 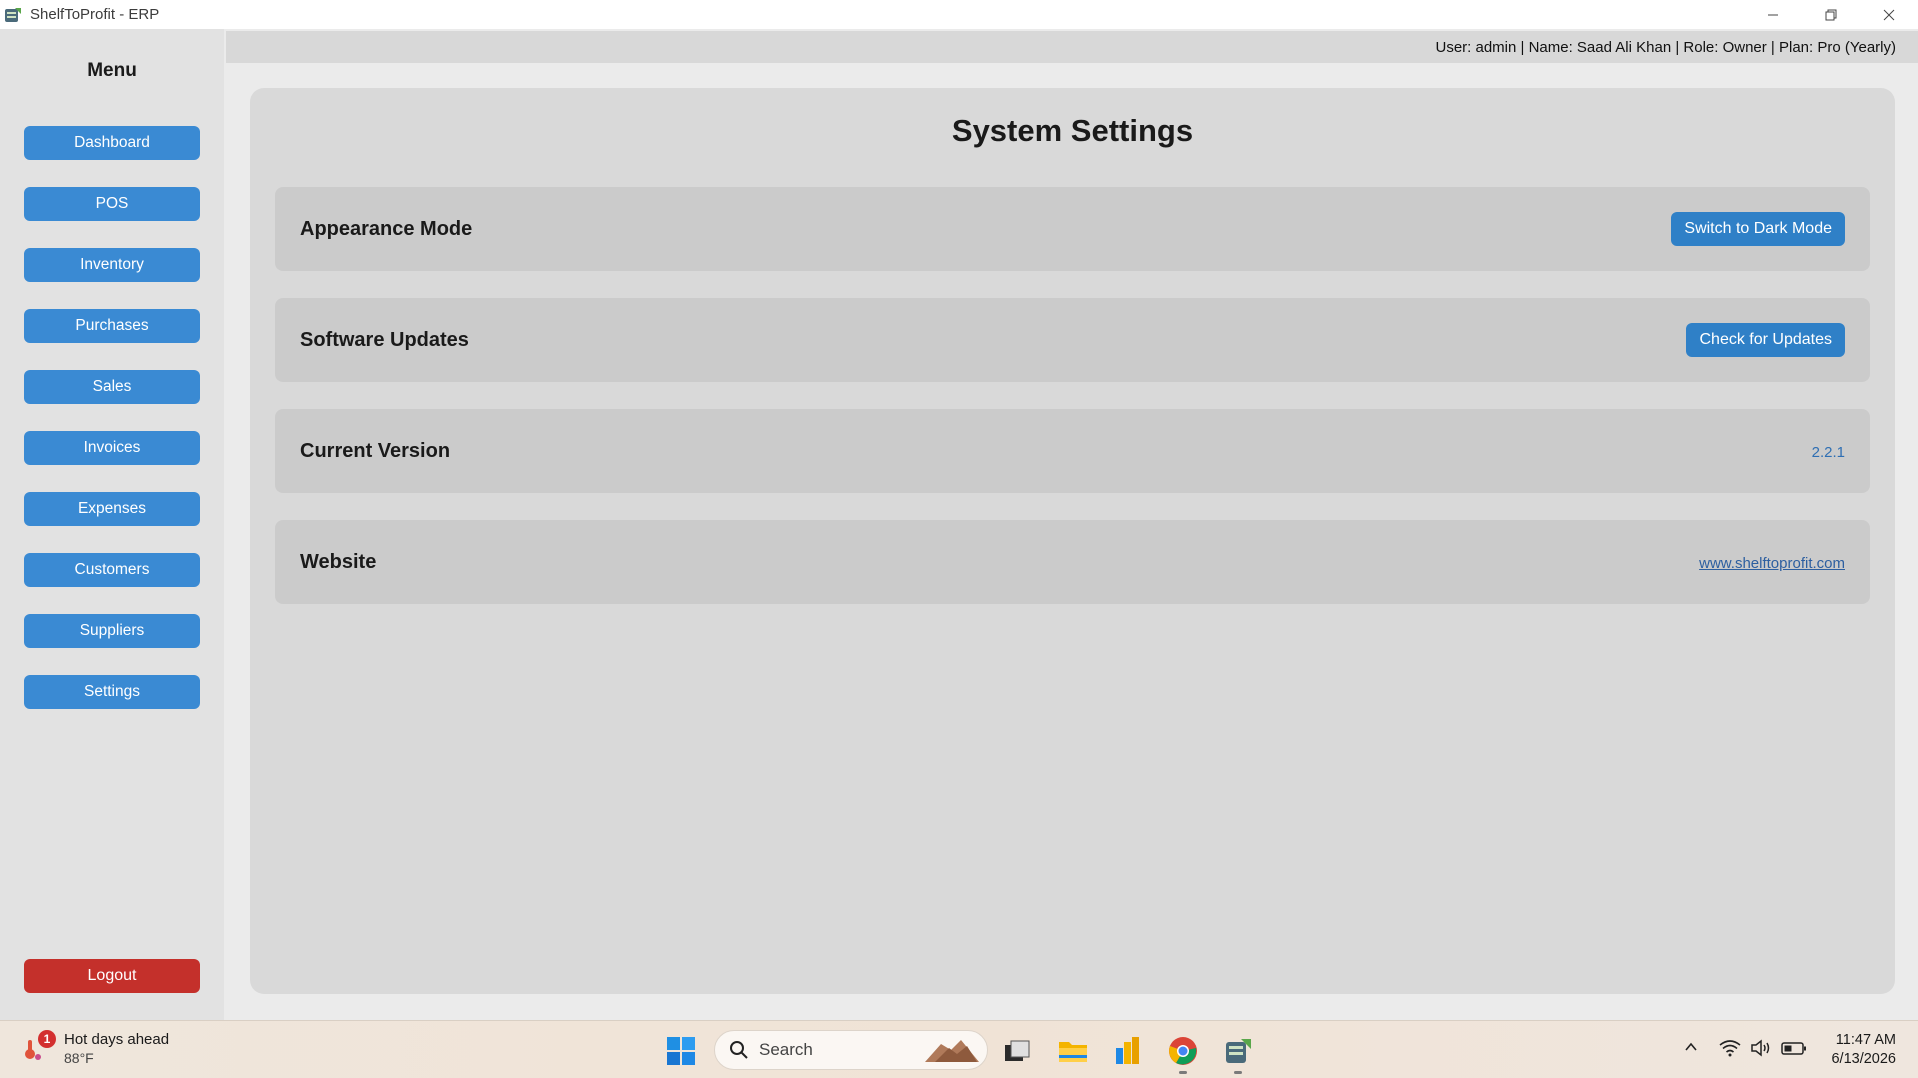 What do you see at coordinates (47, 1039) in the screenshot?
I see `notification-badge: 1` at bounding box center [47, 1039].